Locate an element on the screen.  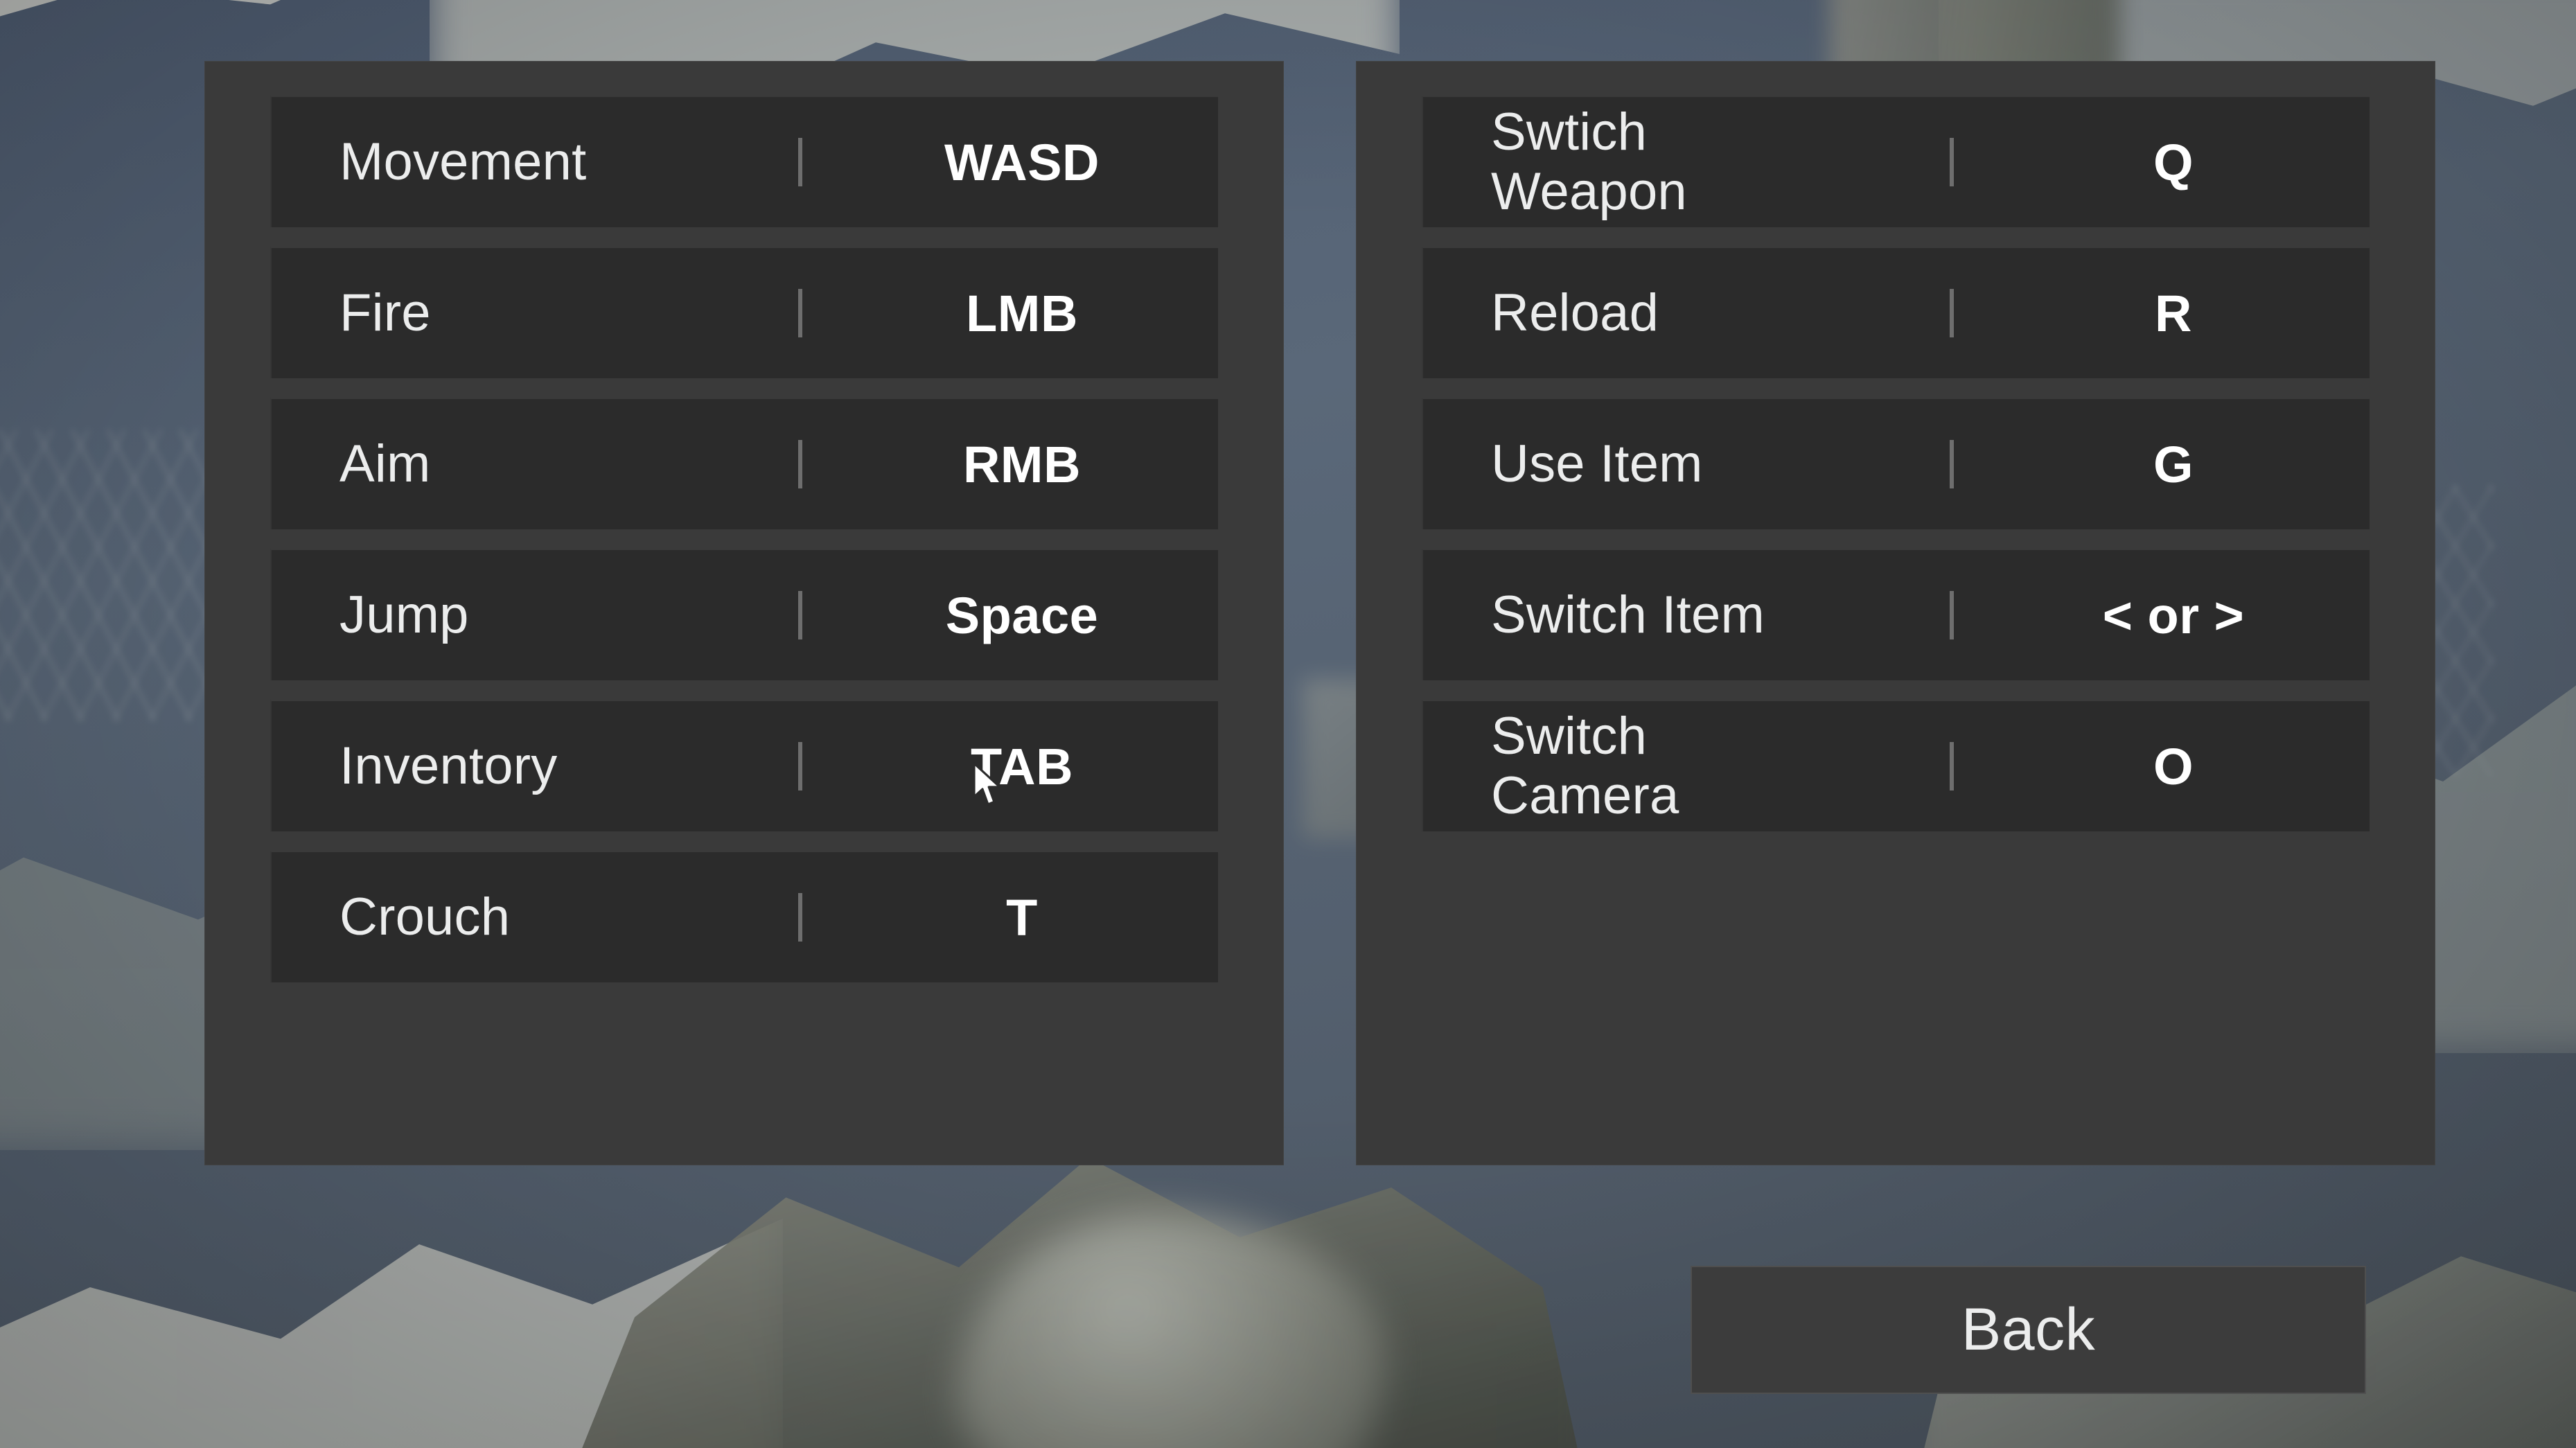
control-binding: T is located at coordinates (1022, 917).